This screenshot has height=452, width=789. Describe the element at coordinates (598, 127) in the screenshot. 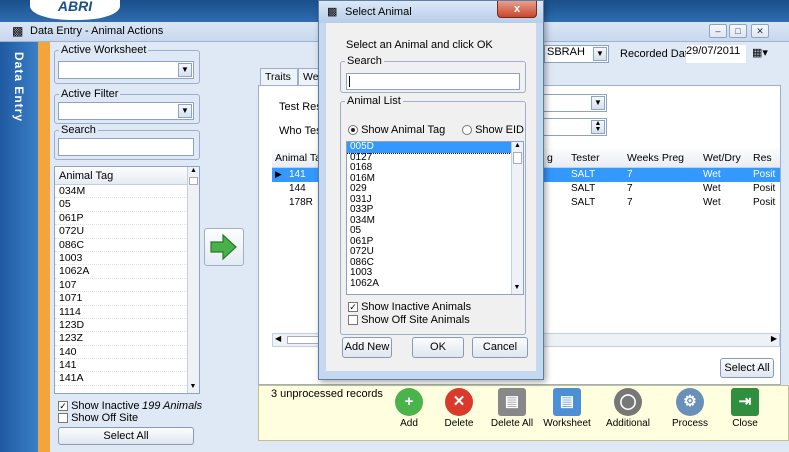

I see `spinner-icon: ▲ ▼` at that location.